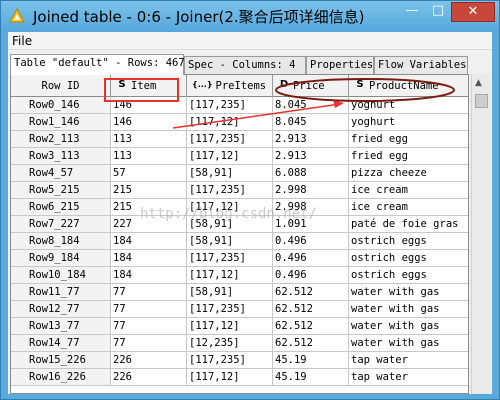 This screenshot has height=400, width=500. I want to click on column-header-preitems: {...} PreItems, so click(230, 86).